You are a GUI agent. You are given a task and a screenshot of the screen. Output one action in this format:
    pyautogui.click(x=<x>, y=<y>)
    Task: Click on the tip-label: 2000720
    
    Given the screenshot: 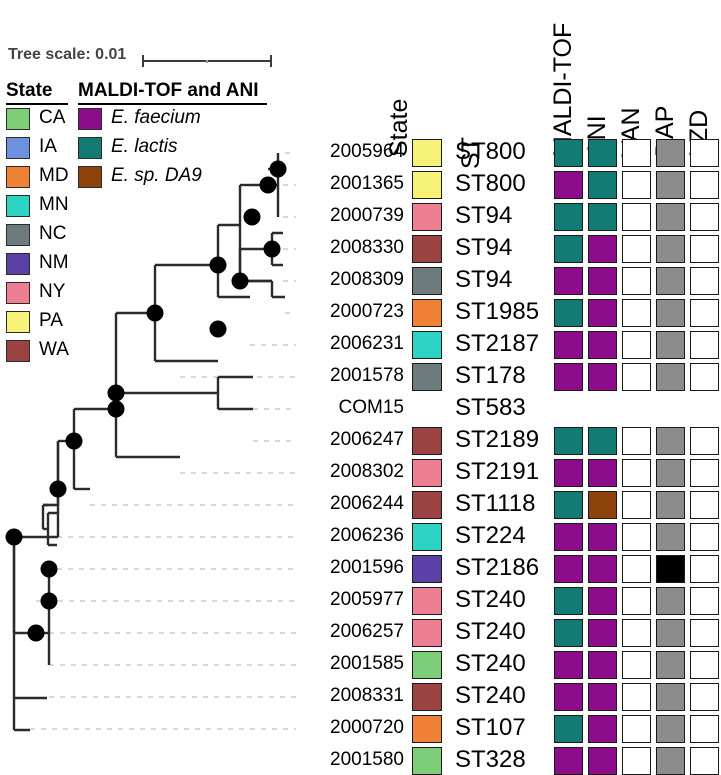 What is the action you would take?
    pyautogui.click(x=367, y=727)
    